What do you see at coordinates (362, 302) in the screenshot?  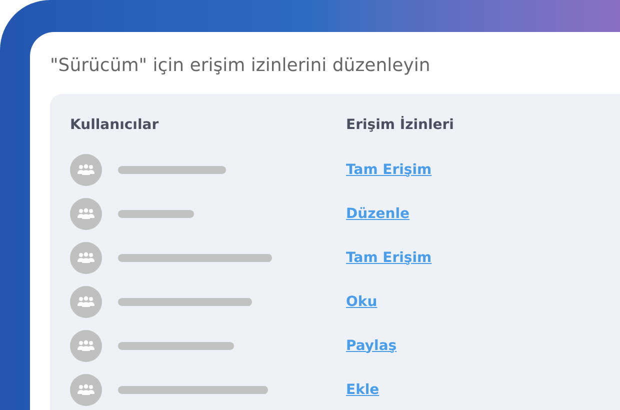 I see `permission-link: Oku` at bounding box center [362, 302].